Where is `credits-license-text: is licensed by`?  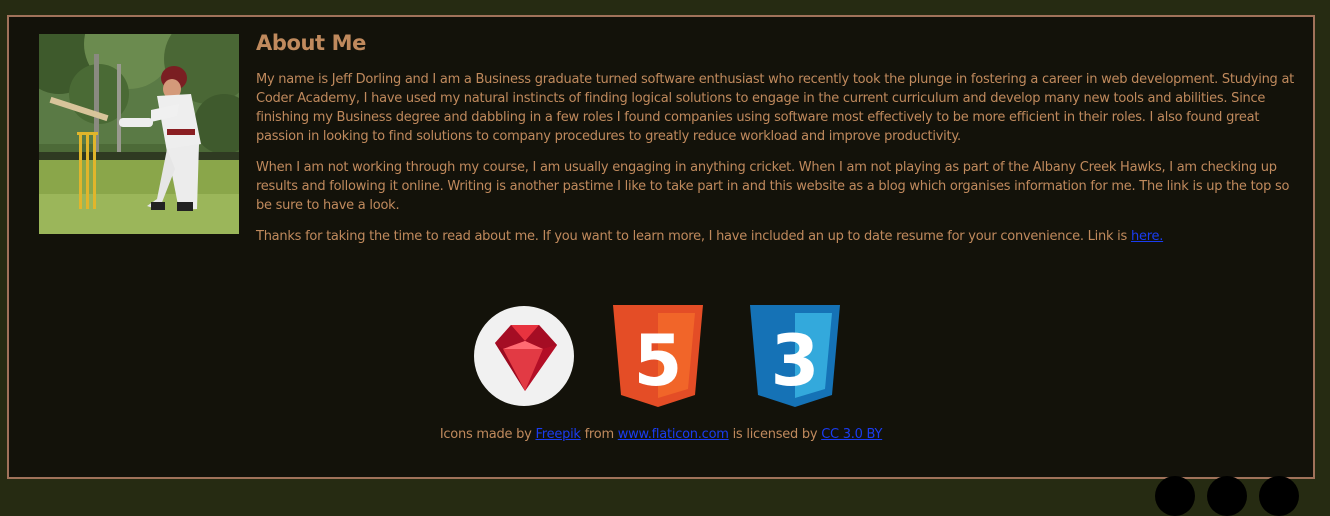
credits-license-text: is licensed by is located at coordinates (775, 434).